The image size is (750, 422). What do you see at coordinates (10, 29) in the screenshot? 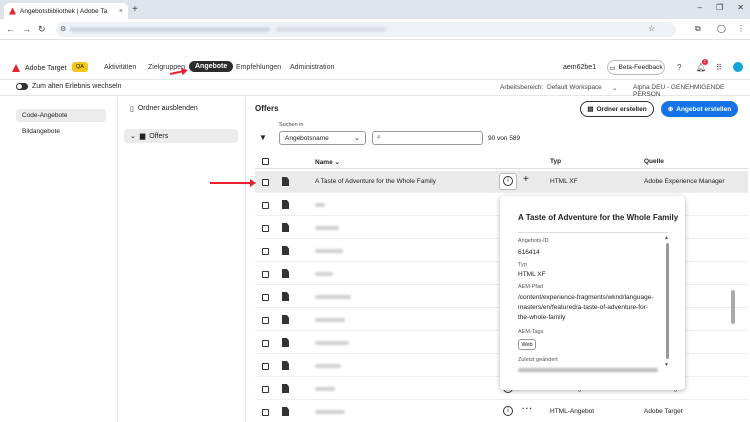
I see `back-arrow-icon: ←` at bounding box center [10, 29].